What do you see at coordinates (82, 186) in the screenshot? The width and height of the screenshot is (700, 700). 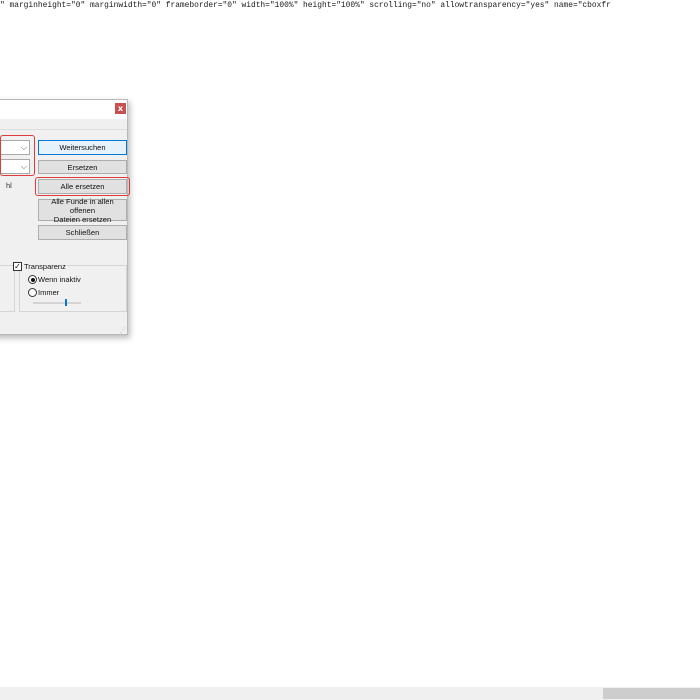 I see `replace-all-highlight` at bounding box center [82, 186].